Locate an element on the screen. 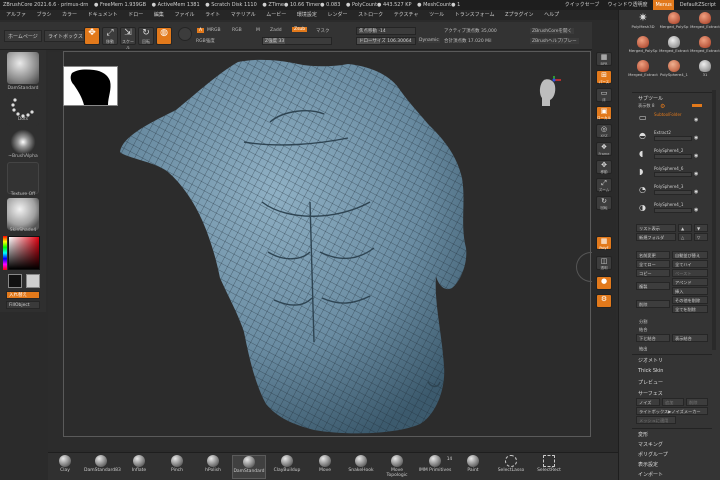  draw-mode-button: ✥ is located at coordinates (92, 36).